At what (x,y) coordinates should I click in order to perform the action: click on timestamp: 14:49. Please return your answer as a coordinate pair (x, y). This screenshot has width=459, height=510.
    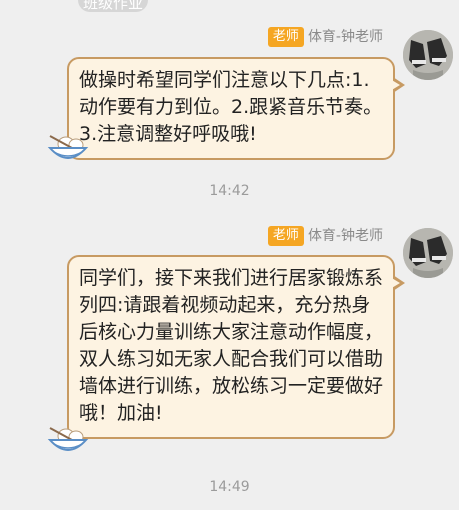
    Looking at the image, I should click on (229, 487).